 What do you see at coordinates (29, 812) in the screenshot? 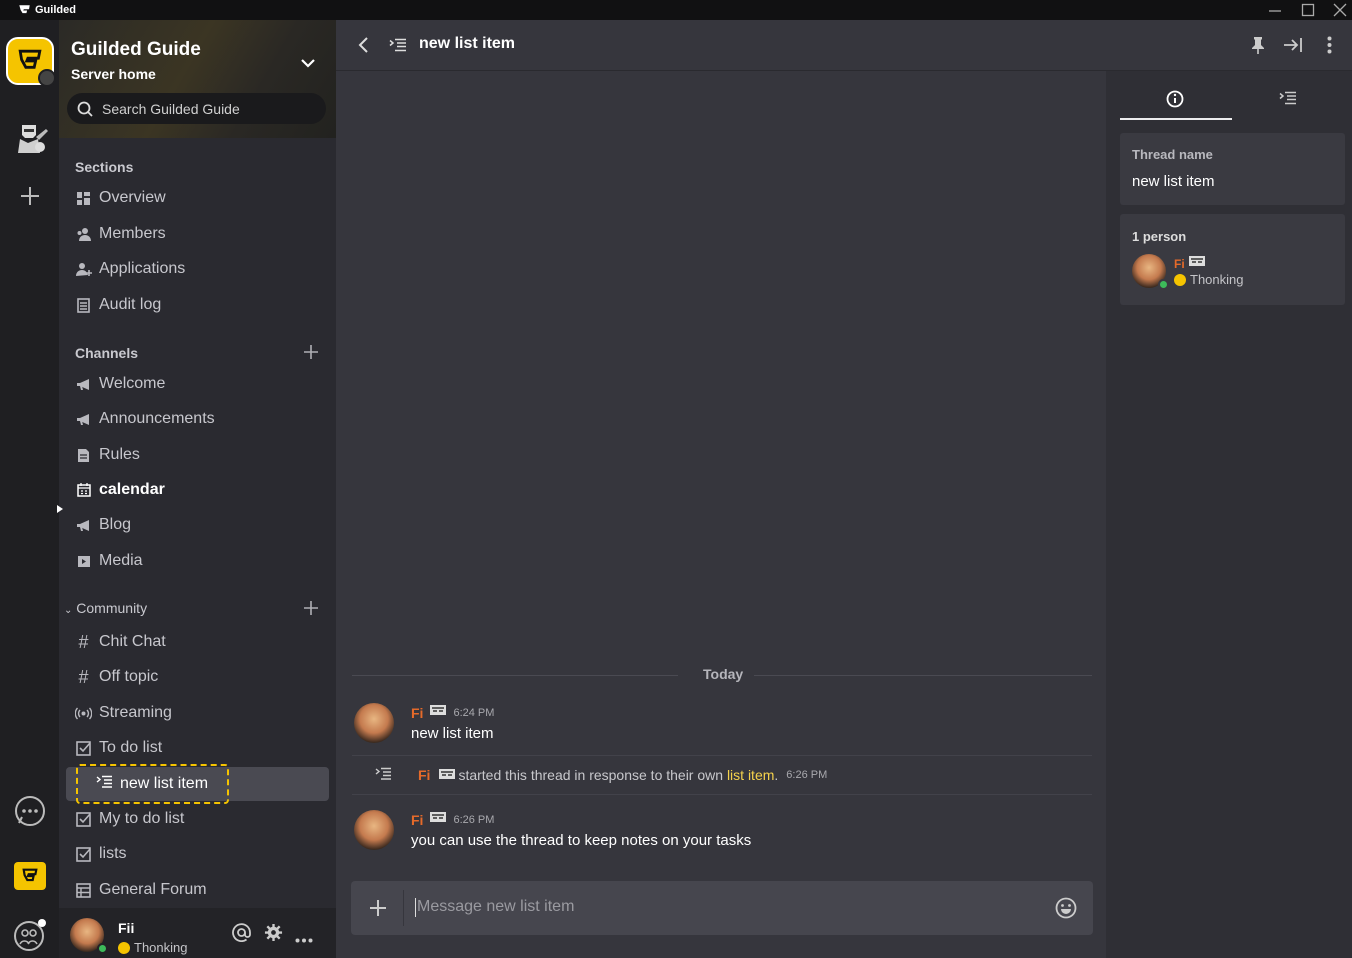
I see `direct-messages-icon` at bounding box center [29, 812].